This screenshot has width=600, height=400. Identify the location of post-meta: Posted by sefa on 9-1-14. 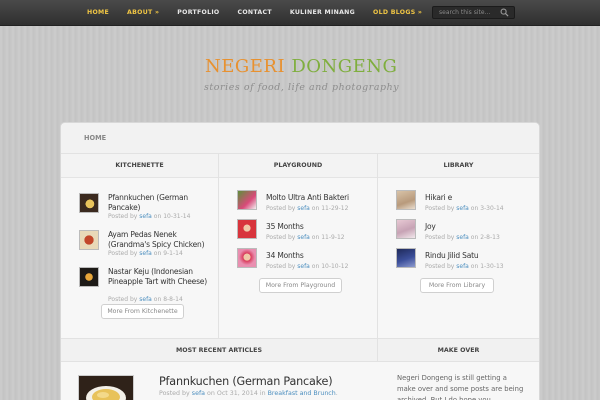
(145, 253).